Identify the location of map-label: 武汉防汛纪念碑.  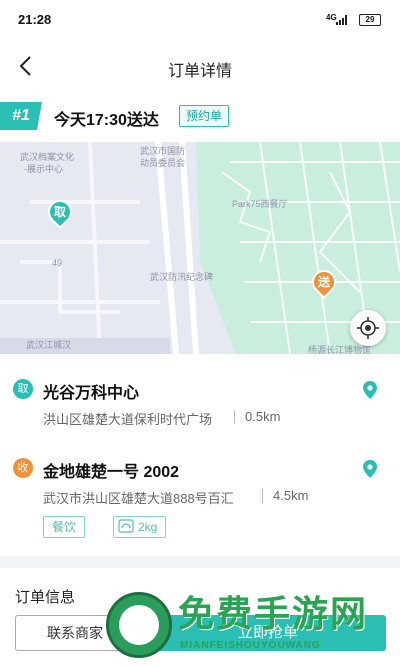
(182, 277).